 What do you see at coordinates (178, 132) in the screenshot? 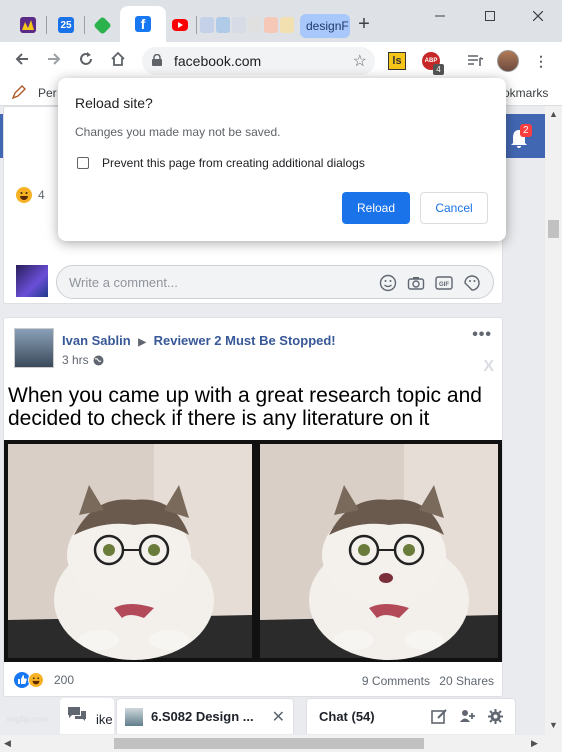
I see `dialog-message: Changes you made may not be saved.` at bounding box center [178, 132].